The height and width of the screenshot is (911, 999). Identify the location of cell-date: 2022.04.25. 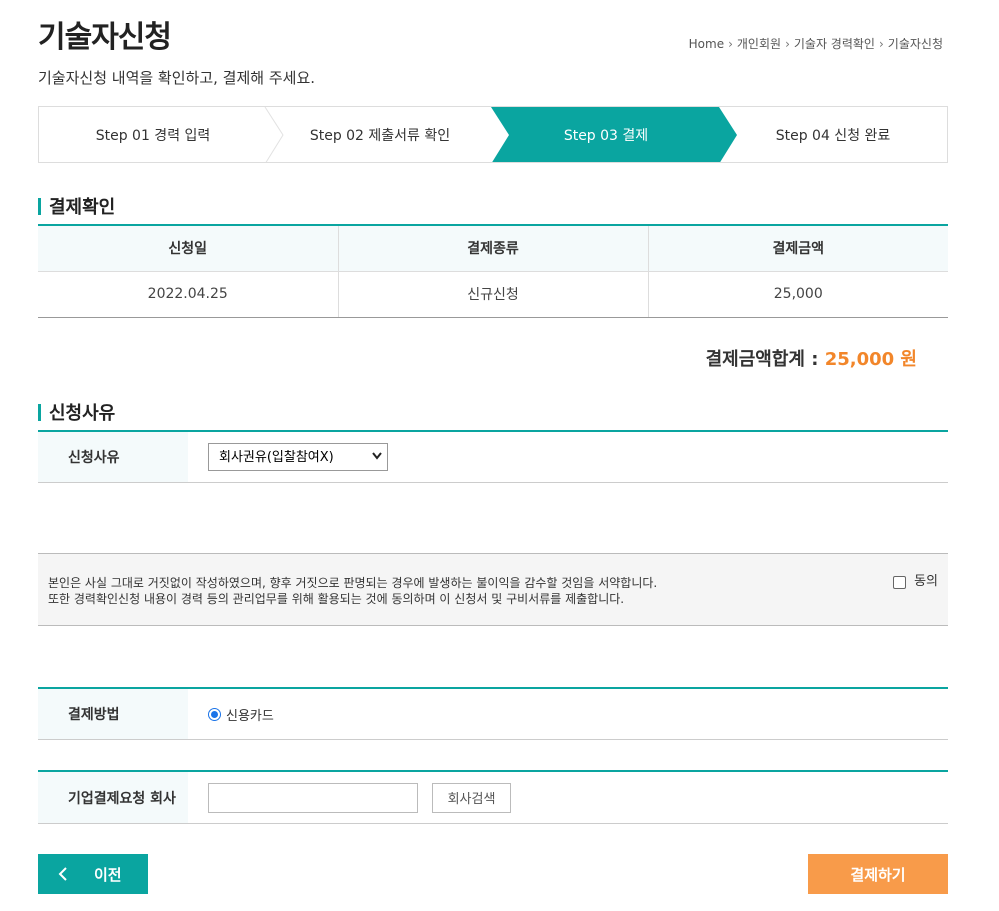
(188, 294).